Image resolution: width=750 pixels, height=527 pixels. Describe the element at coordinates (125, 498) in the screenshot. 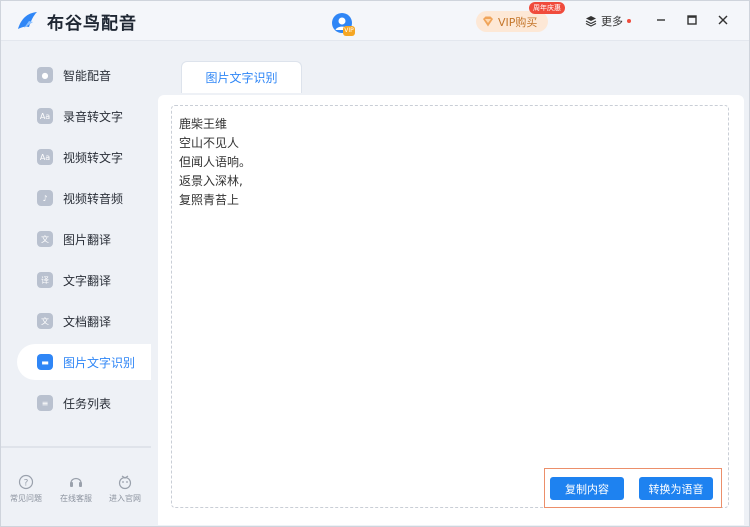

I see `official-site-label: 进入官网` at that location.